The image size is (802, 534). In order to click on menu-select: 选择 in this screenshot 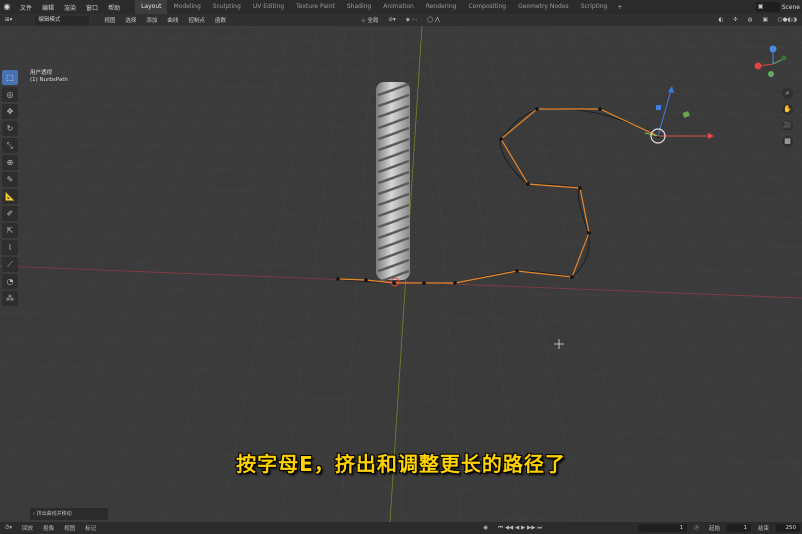, I will do `click(130, 20)`.